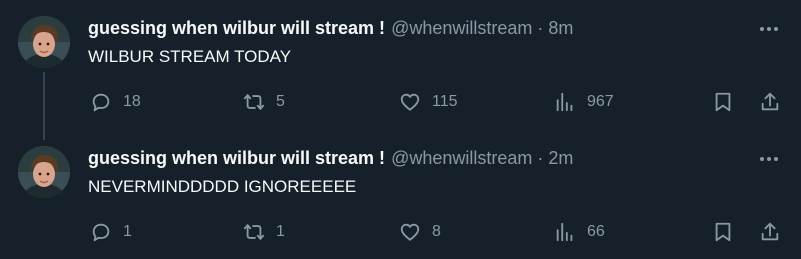 This screenshot has height=259, width=801. What do you see at coordinates (132, 101) in the screenshot?
I see `reply-count: 18` at bounding box center [132, 101].